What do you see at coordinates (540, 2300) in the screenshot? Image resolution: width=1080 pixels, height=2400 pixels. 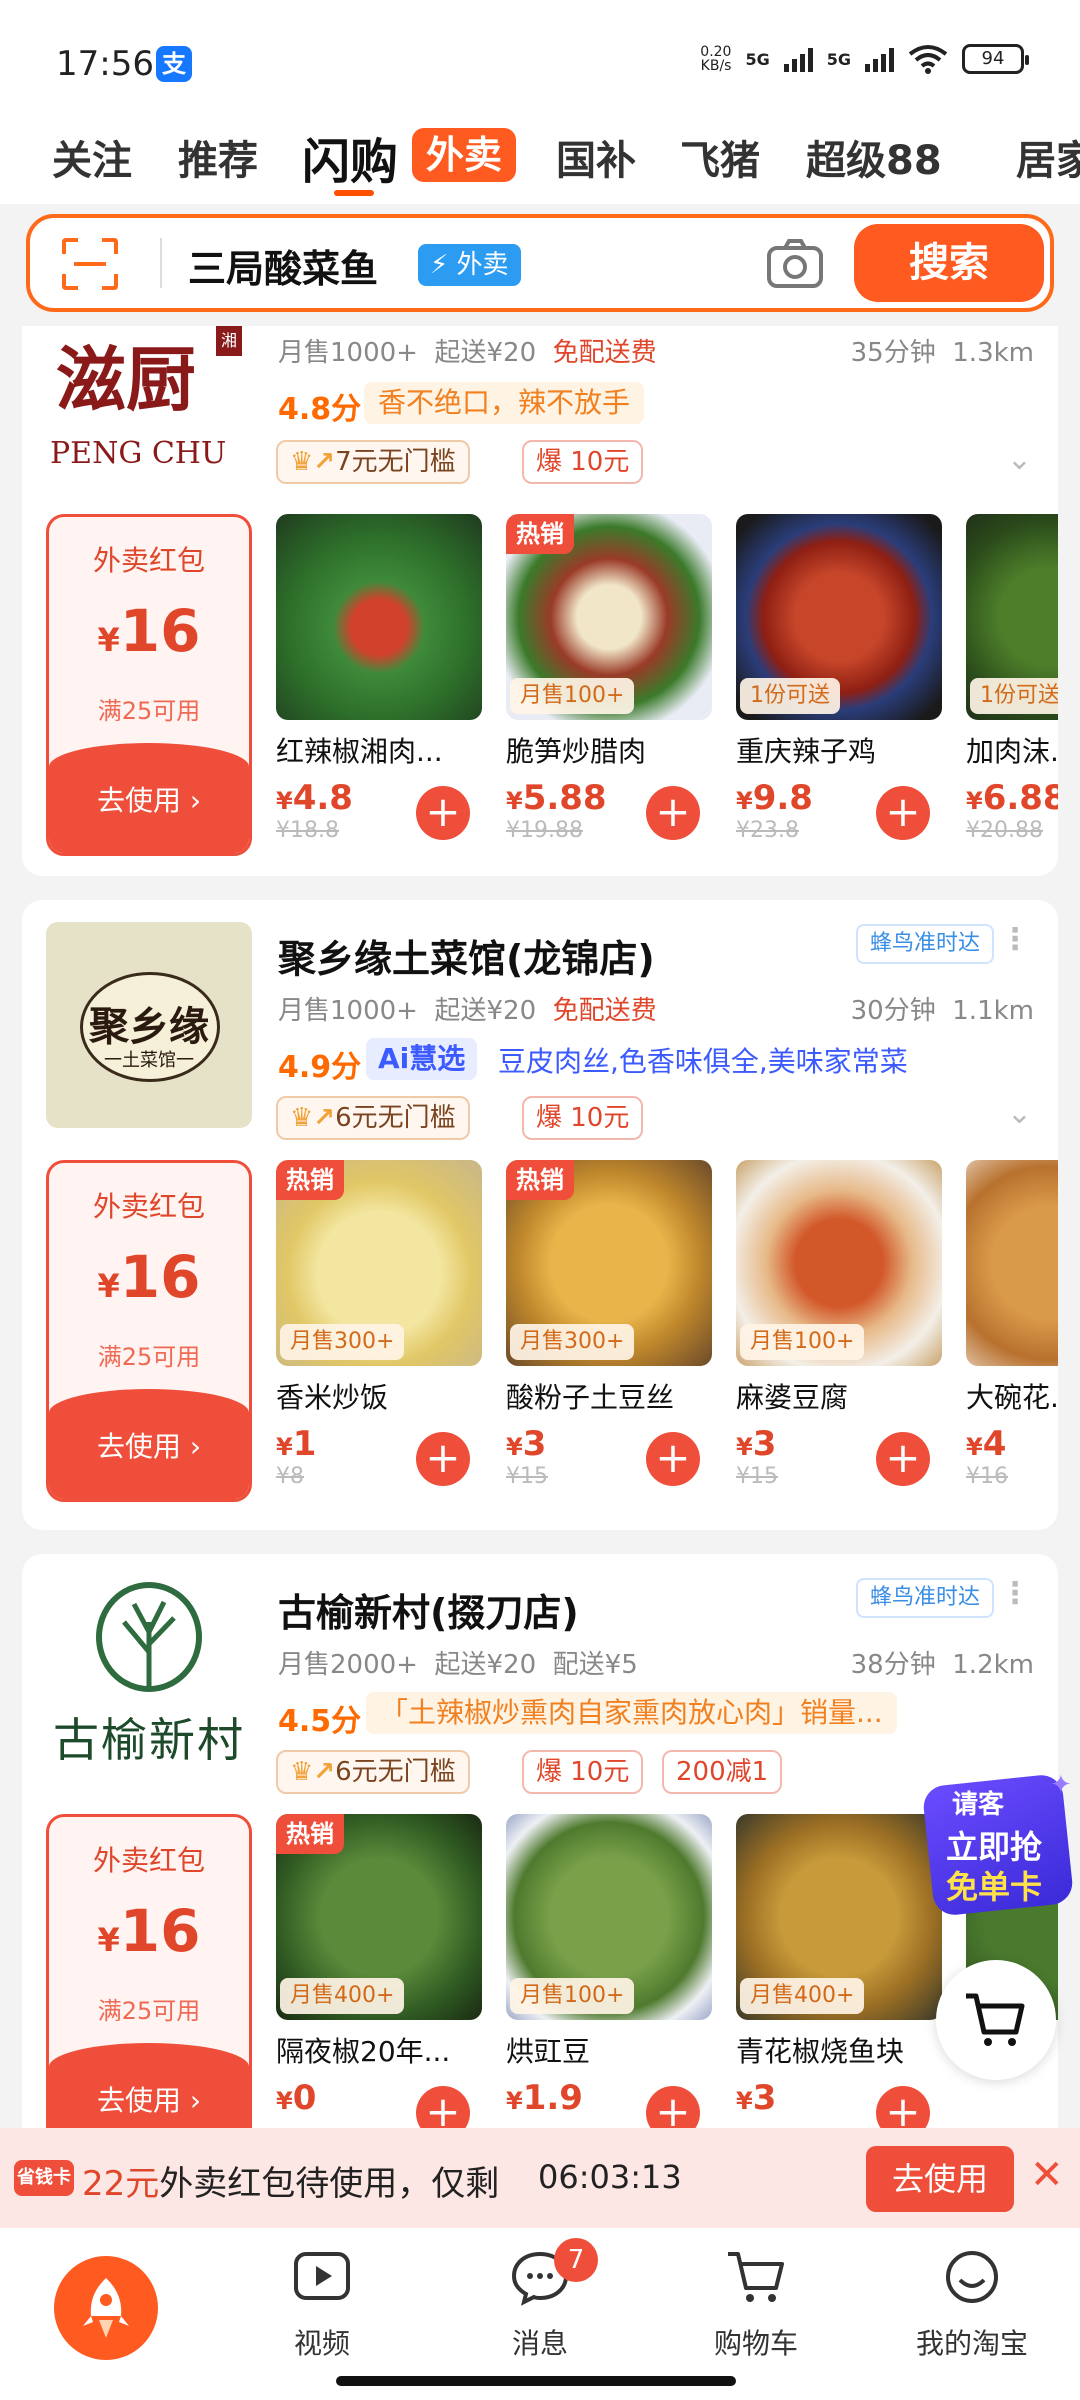 I see `nav-messages: 7 消息` at bounding box center [540, 2300].